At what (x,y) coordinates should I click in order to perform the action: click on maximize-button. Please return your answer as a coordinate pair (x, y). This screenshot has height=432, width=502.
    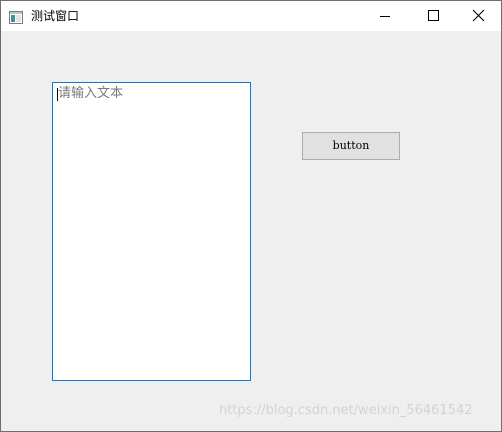
    Looking at the image, I should click on (432, 16).